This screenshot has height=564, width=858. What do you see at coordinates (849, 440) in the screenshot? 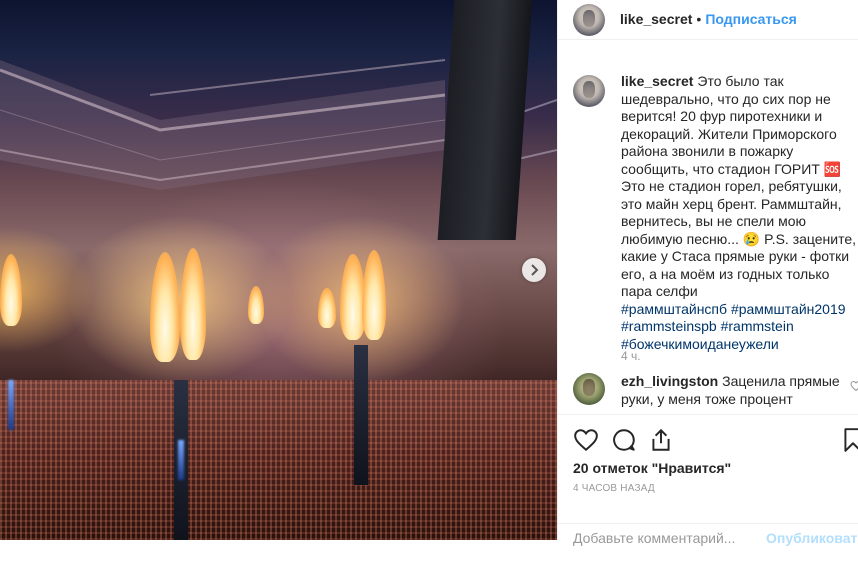
I see `bookmark-icon` at bounding box center [849, 440].